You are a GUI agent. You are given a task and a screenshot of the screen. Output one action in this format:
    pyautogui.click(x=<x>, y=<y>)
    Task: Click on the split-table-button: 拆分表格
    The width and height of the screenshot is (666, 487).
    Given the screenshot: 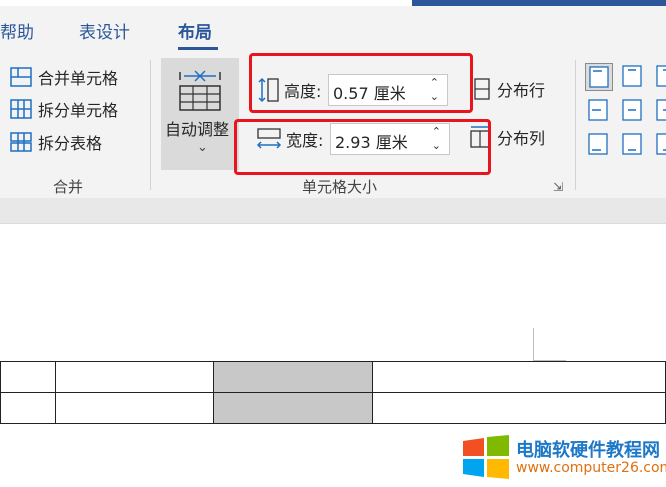 What is the action you would take?
    pyautogui.click(x=56, y=142)
    